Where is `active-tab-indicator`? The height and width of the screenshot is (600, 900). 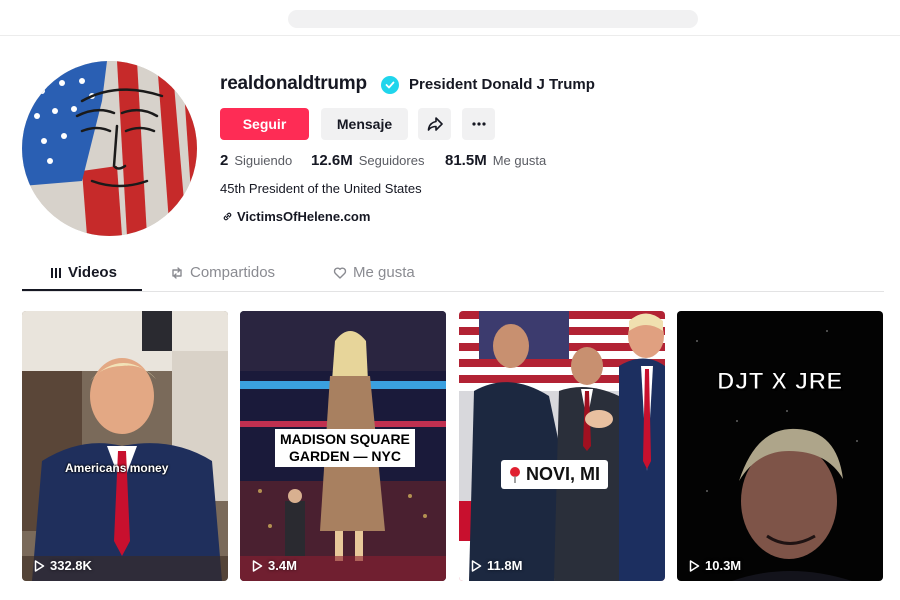 active-tab-indicator is located at coordinates (82, 290).